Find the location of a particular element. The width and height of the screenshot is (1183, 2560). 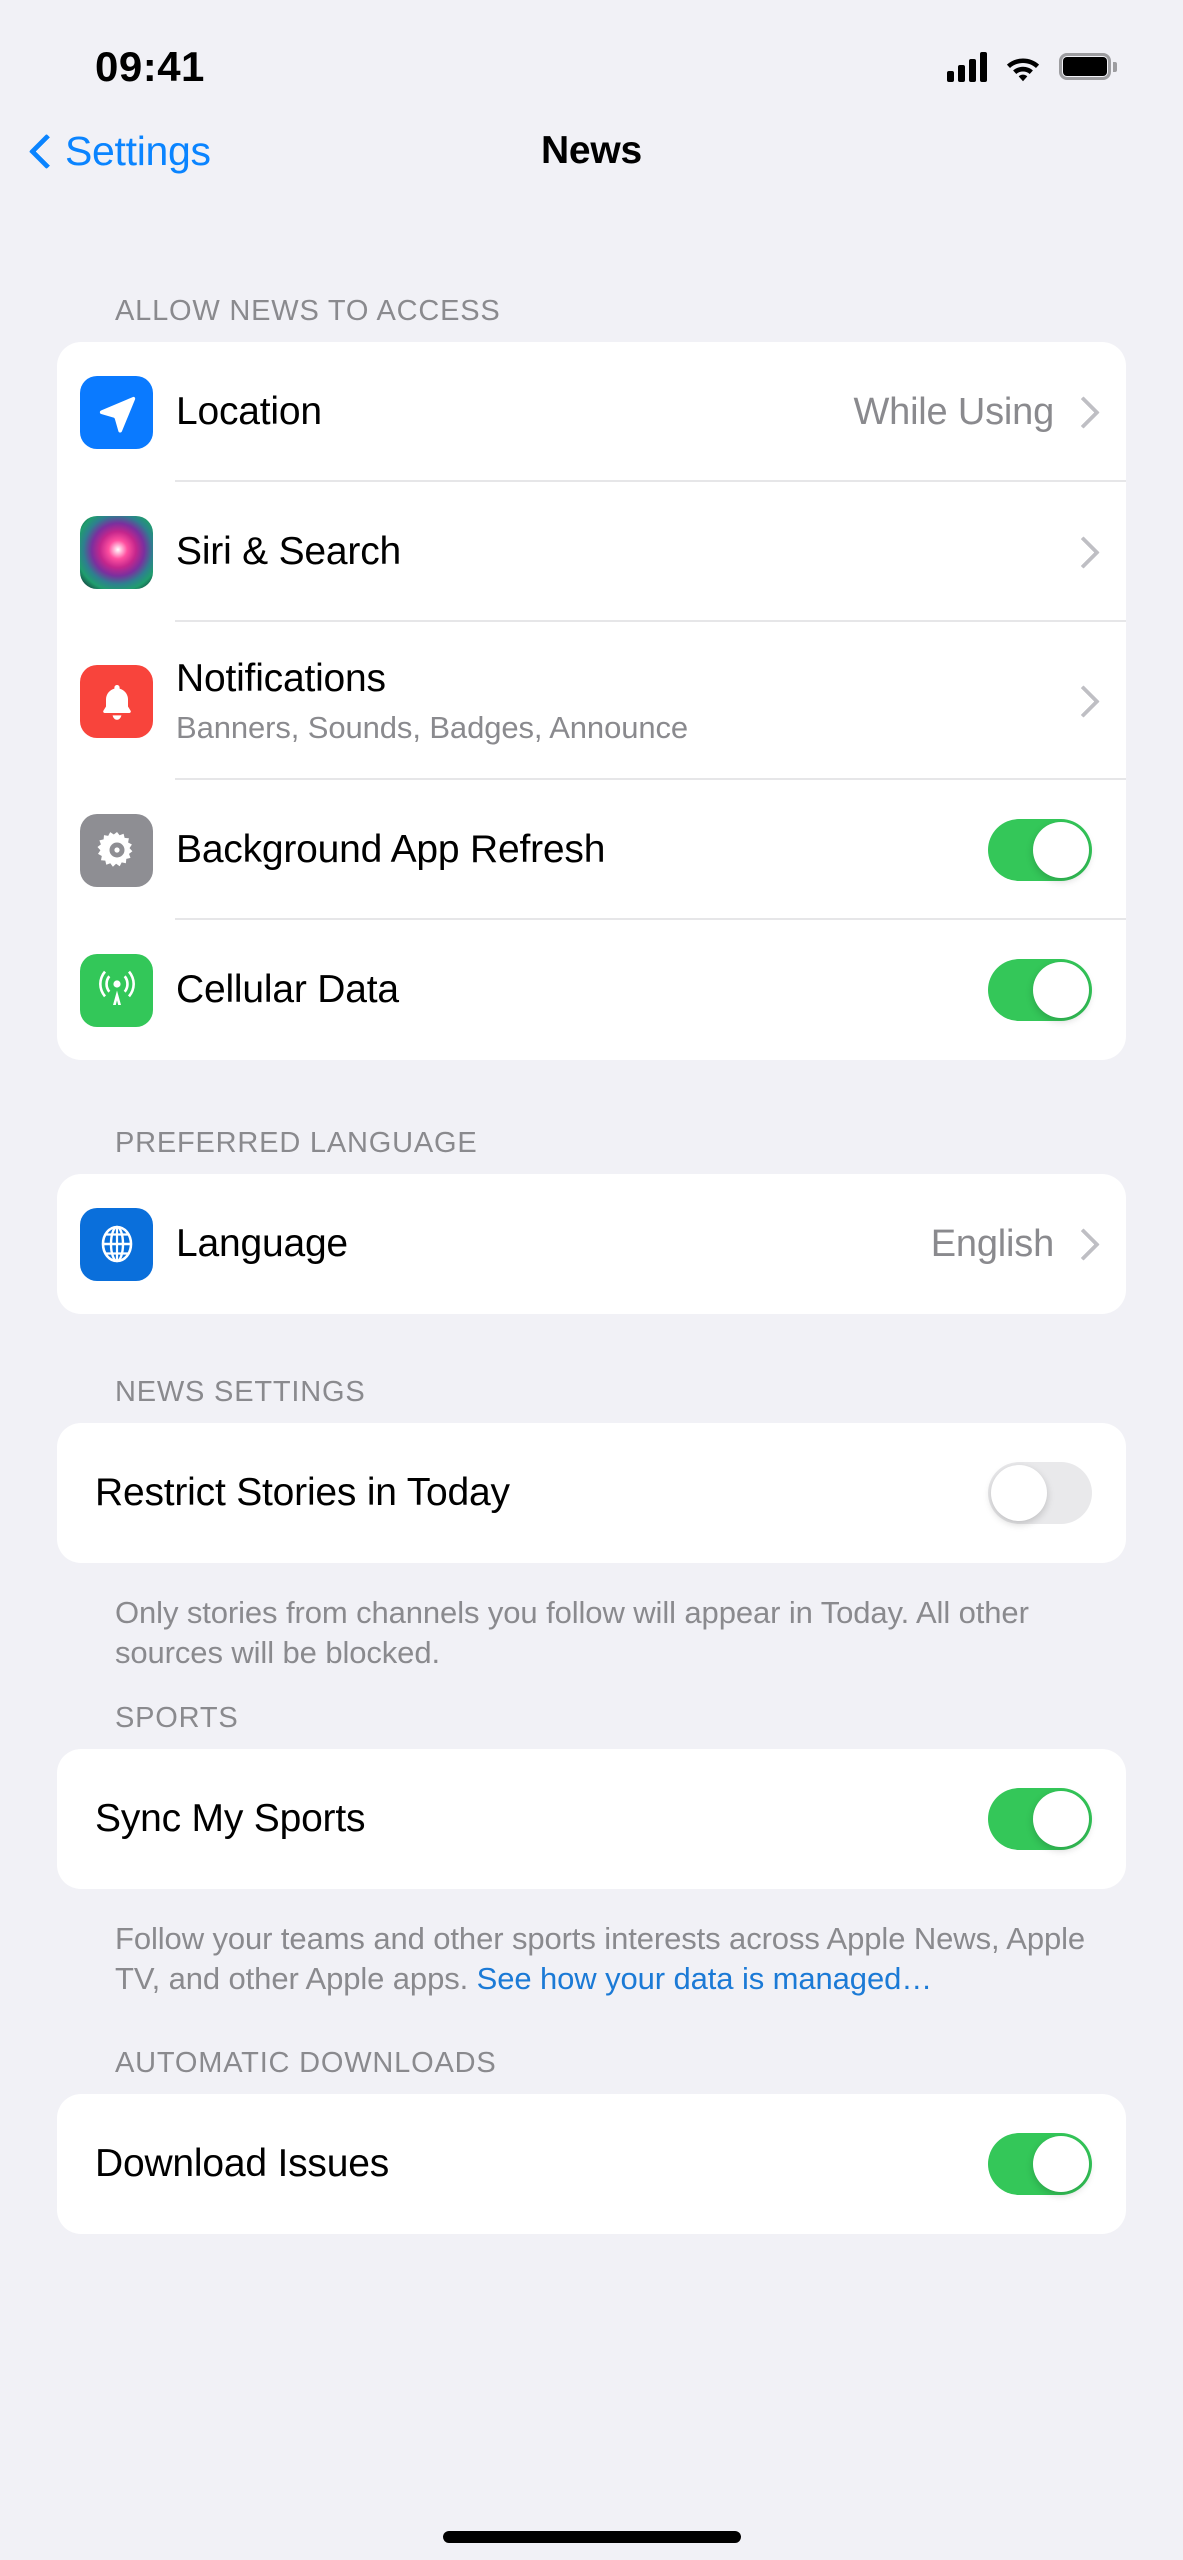

globe-icon is located at coordinates (116, 1244).